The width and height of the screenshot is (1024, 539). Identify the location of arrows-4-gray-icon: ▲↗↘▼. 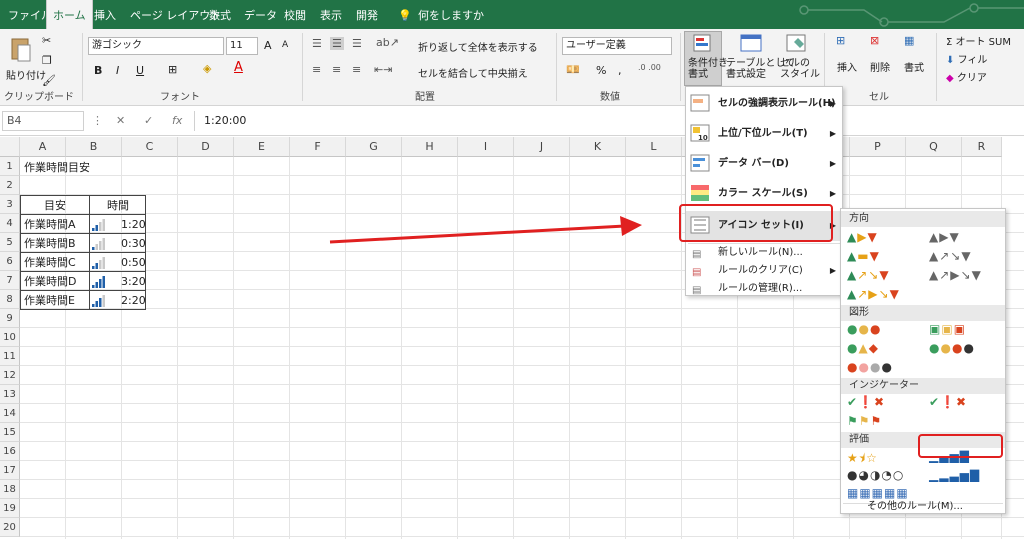
(950, 256).